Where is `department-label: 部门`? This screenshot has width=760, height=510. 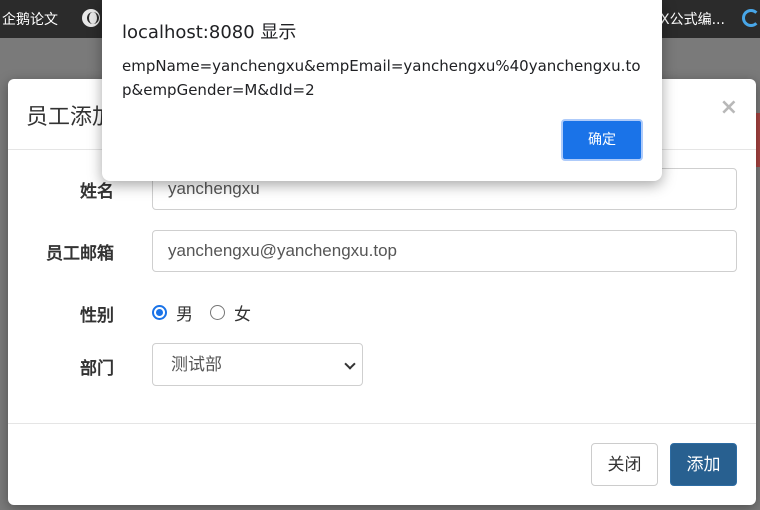
department-label: 部门 is located at coordinates (97, 368).